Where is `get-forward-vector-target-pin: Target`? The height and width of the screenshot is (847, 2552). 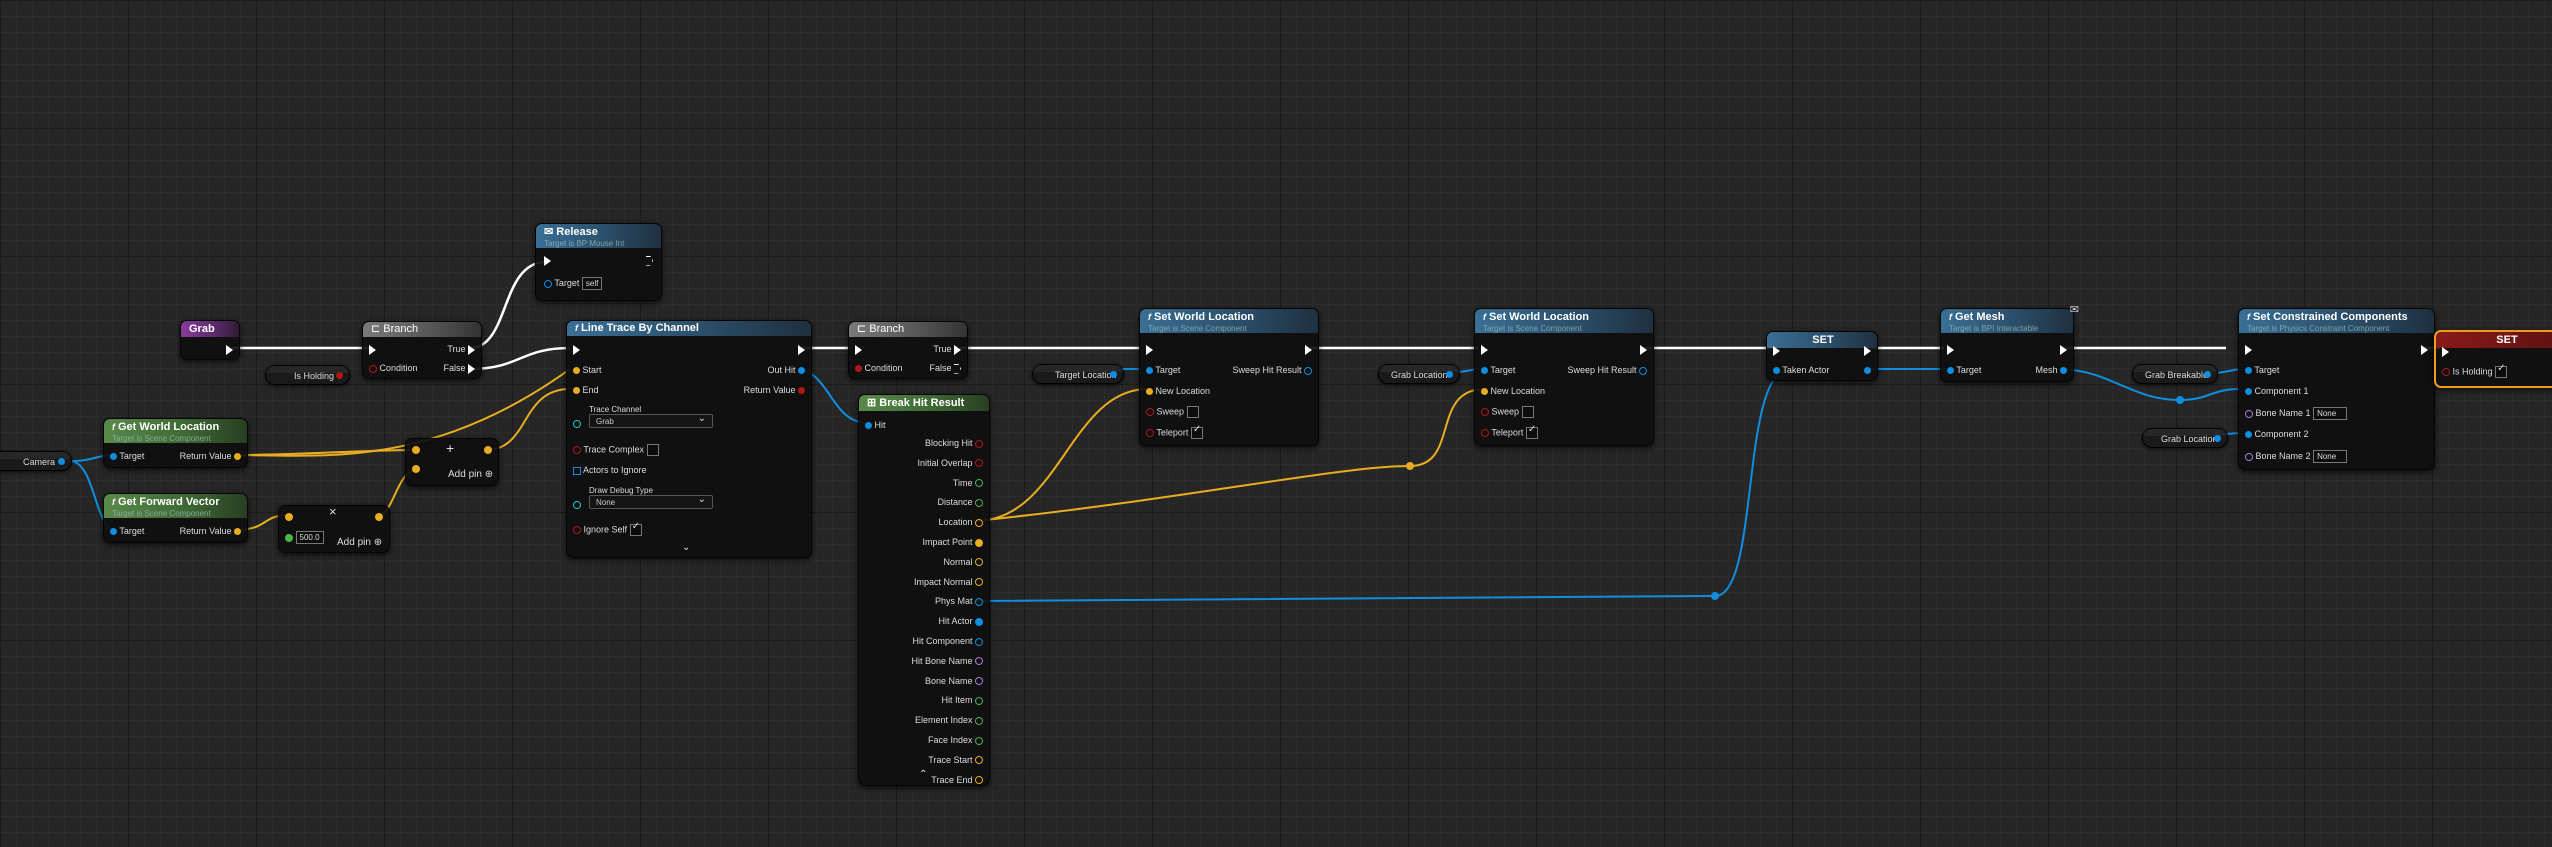
get-forward-vector-target-pin: Target is located at coordinates (127, 531).